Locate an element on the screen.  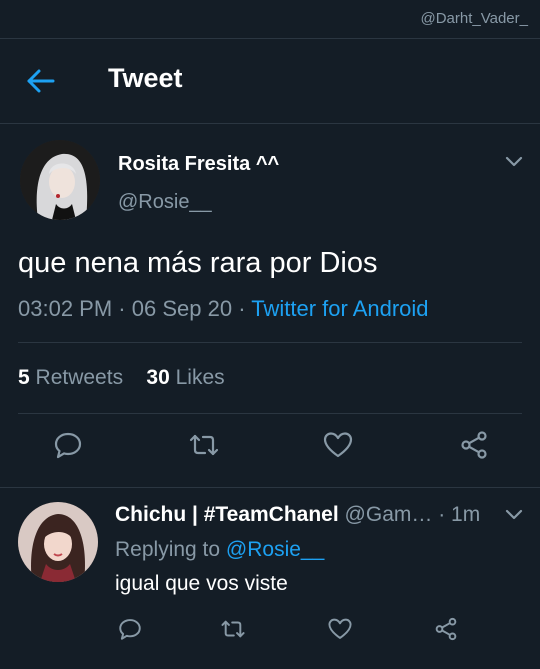
retweets-stat: 5 Retweets is located at coordinates (70, 377).